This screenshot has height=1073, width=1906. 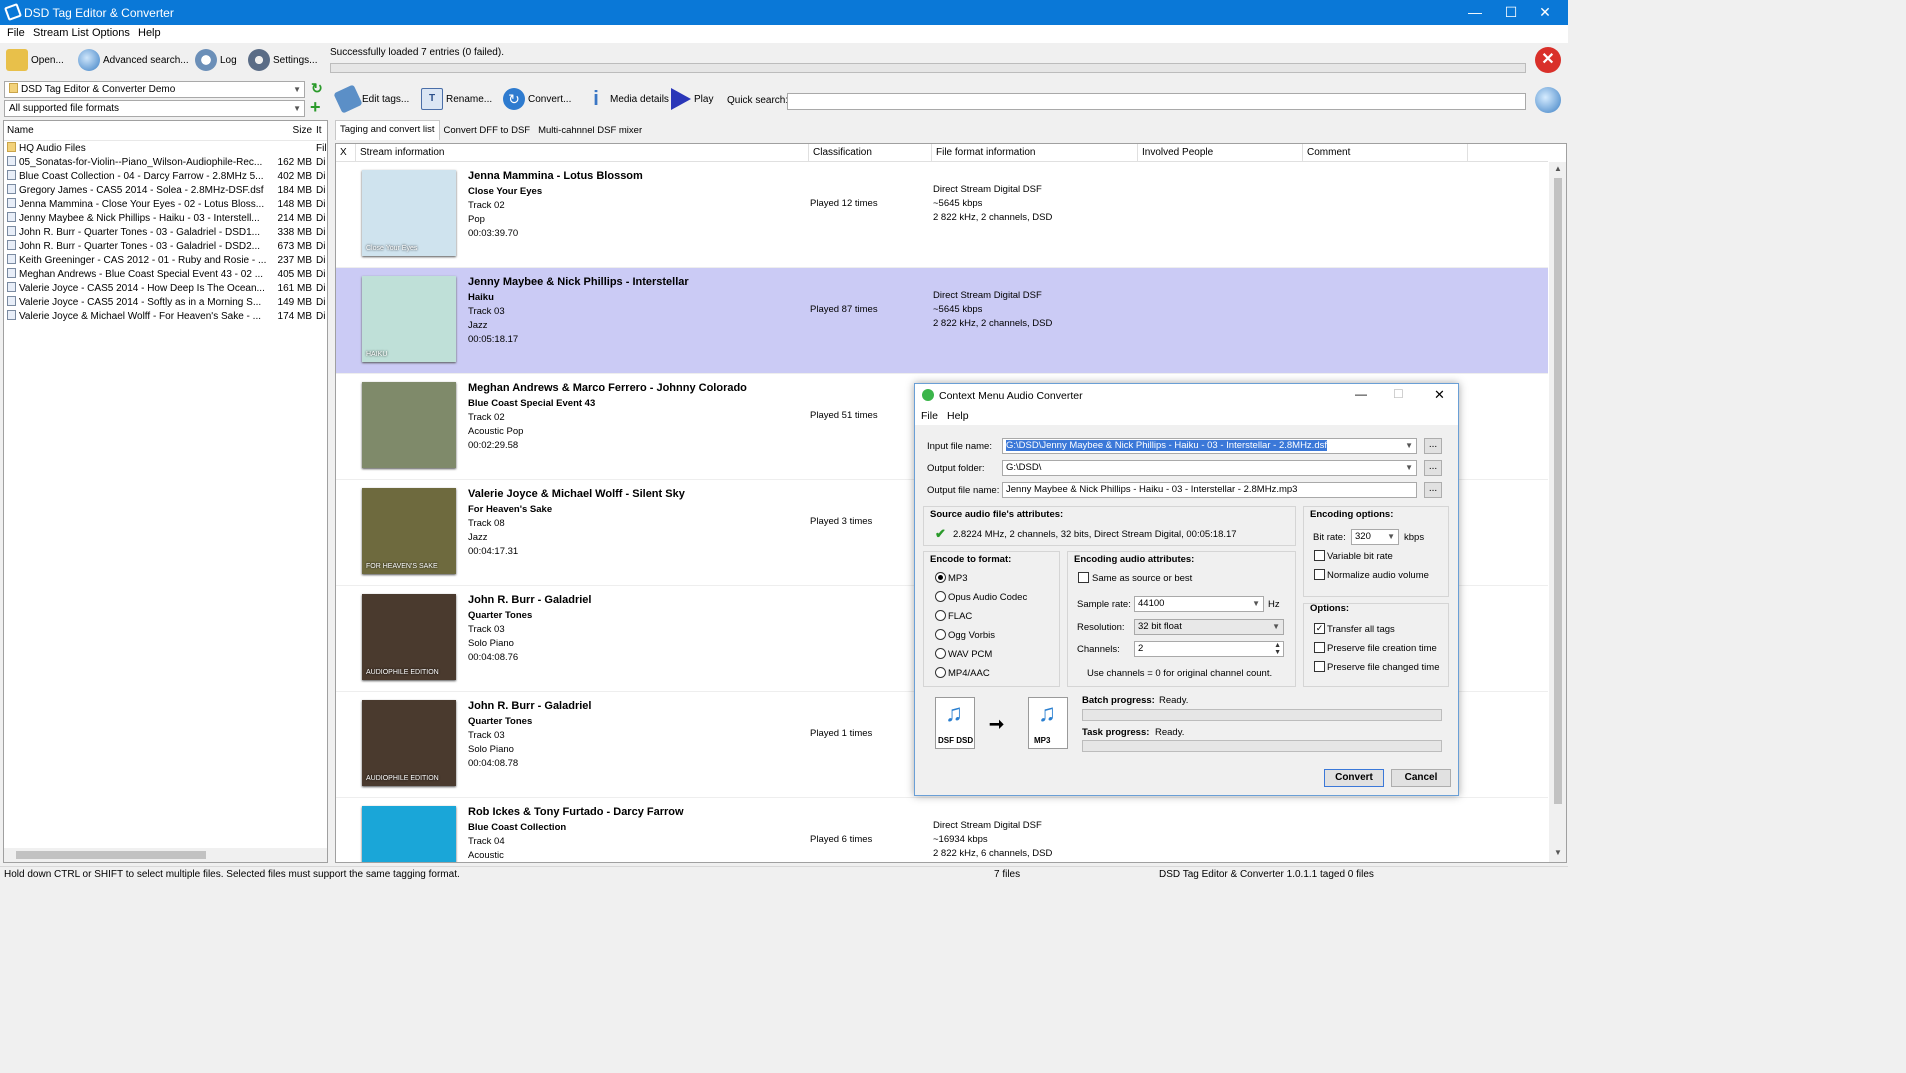 I want to click on entry-track: Track 02, so click(x=486, y=205).